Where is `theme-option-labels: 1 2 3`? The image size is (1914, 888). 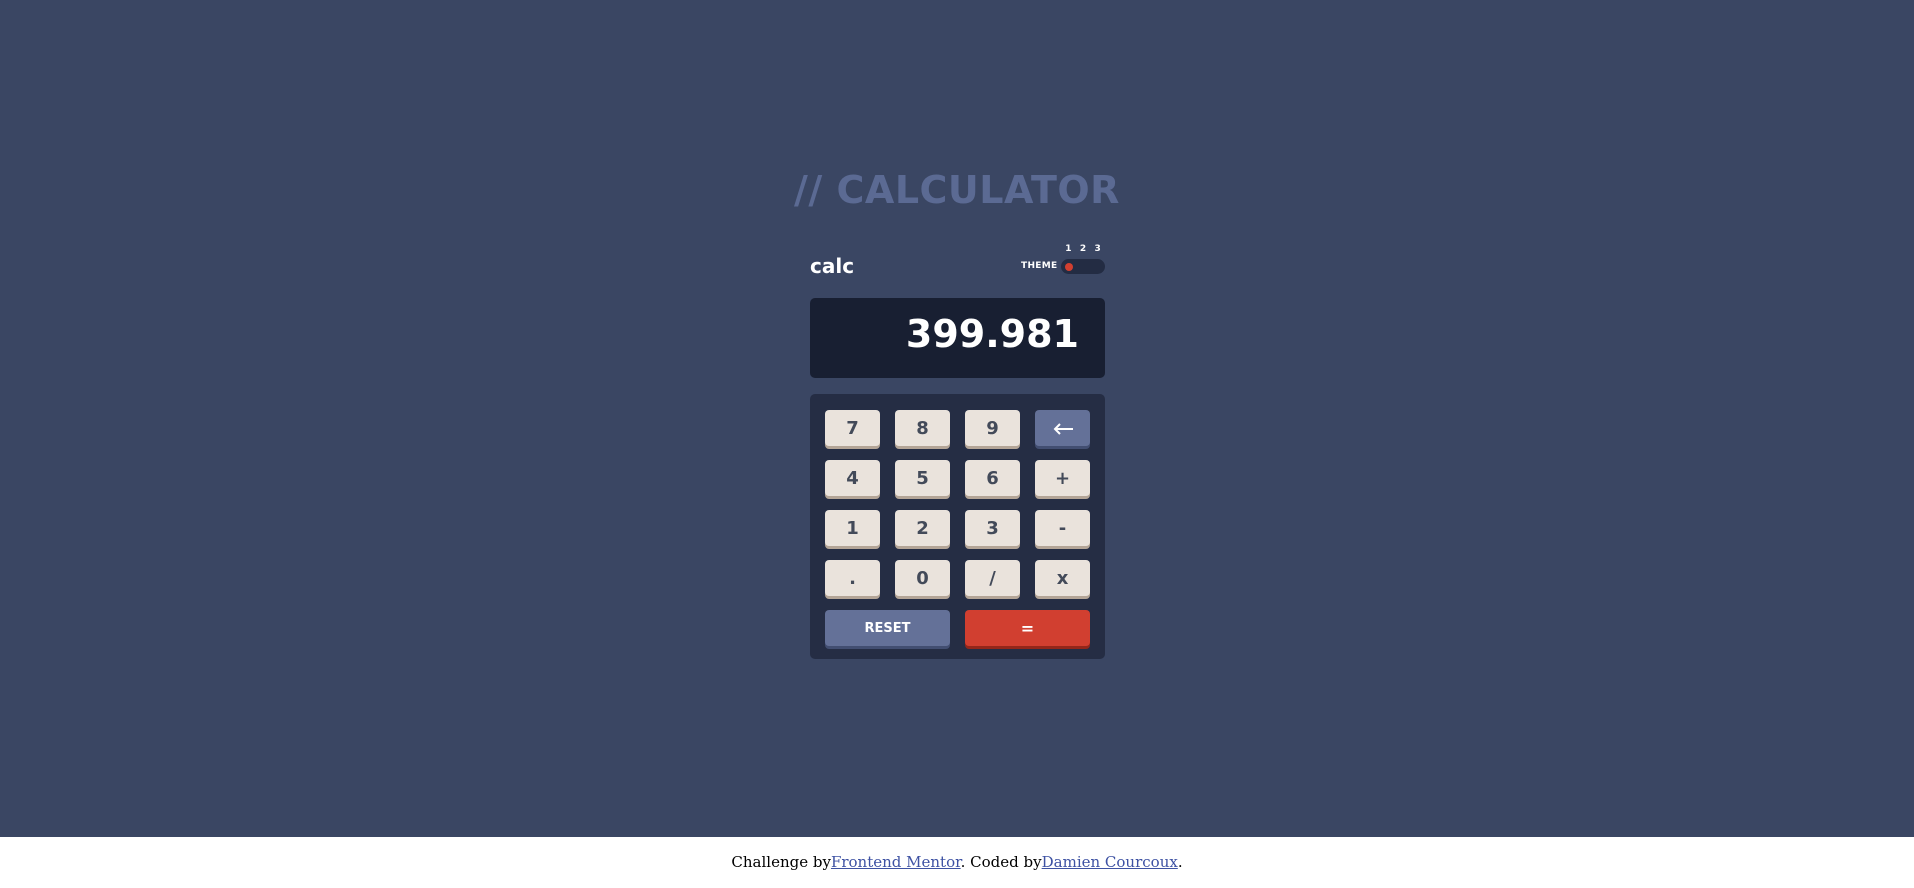
theme-option-labels: 1 2 3 is located at coordinates (1083, 249).